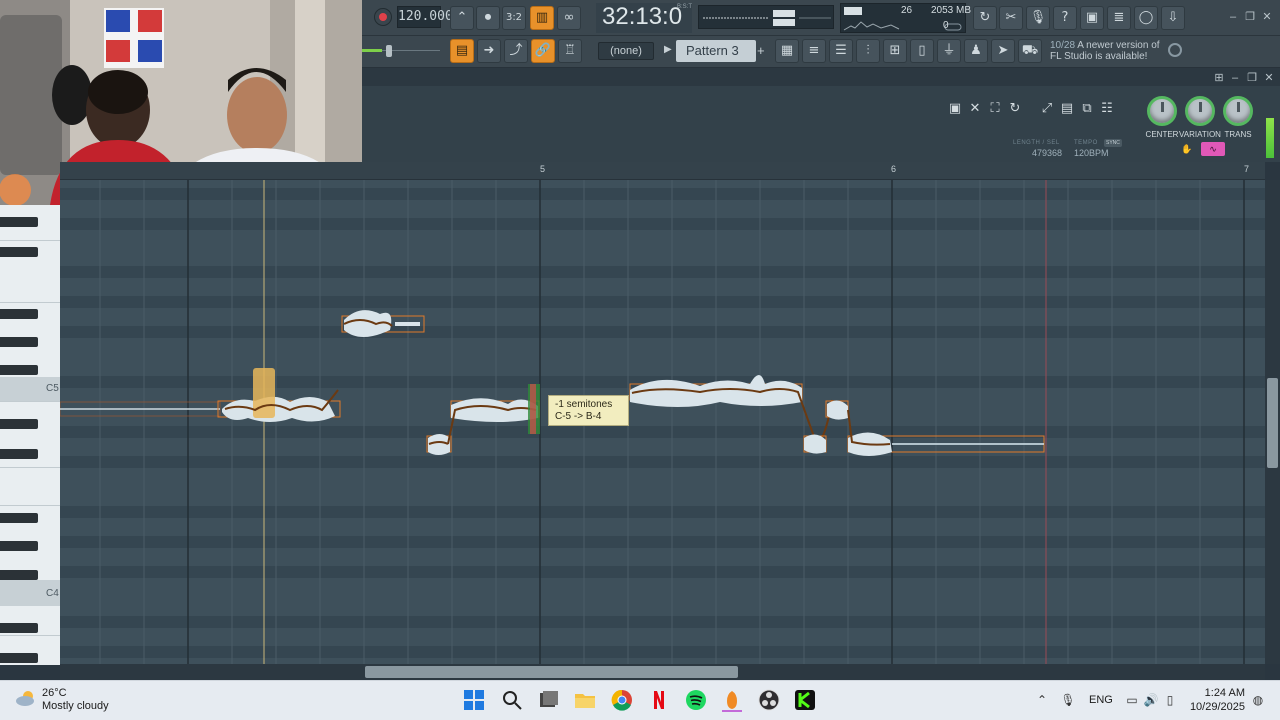  What do you see at coordinates (1063, 45) in the screenshot?
I see `hint-counter: 10/28` at bounding box center [1063, 45].